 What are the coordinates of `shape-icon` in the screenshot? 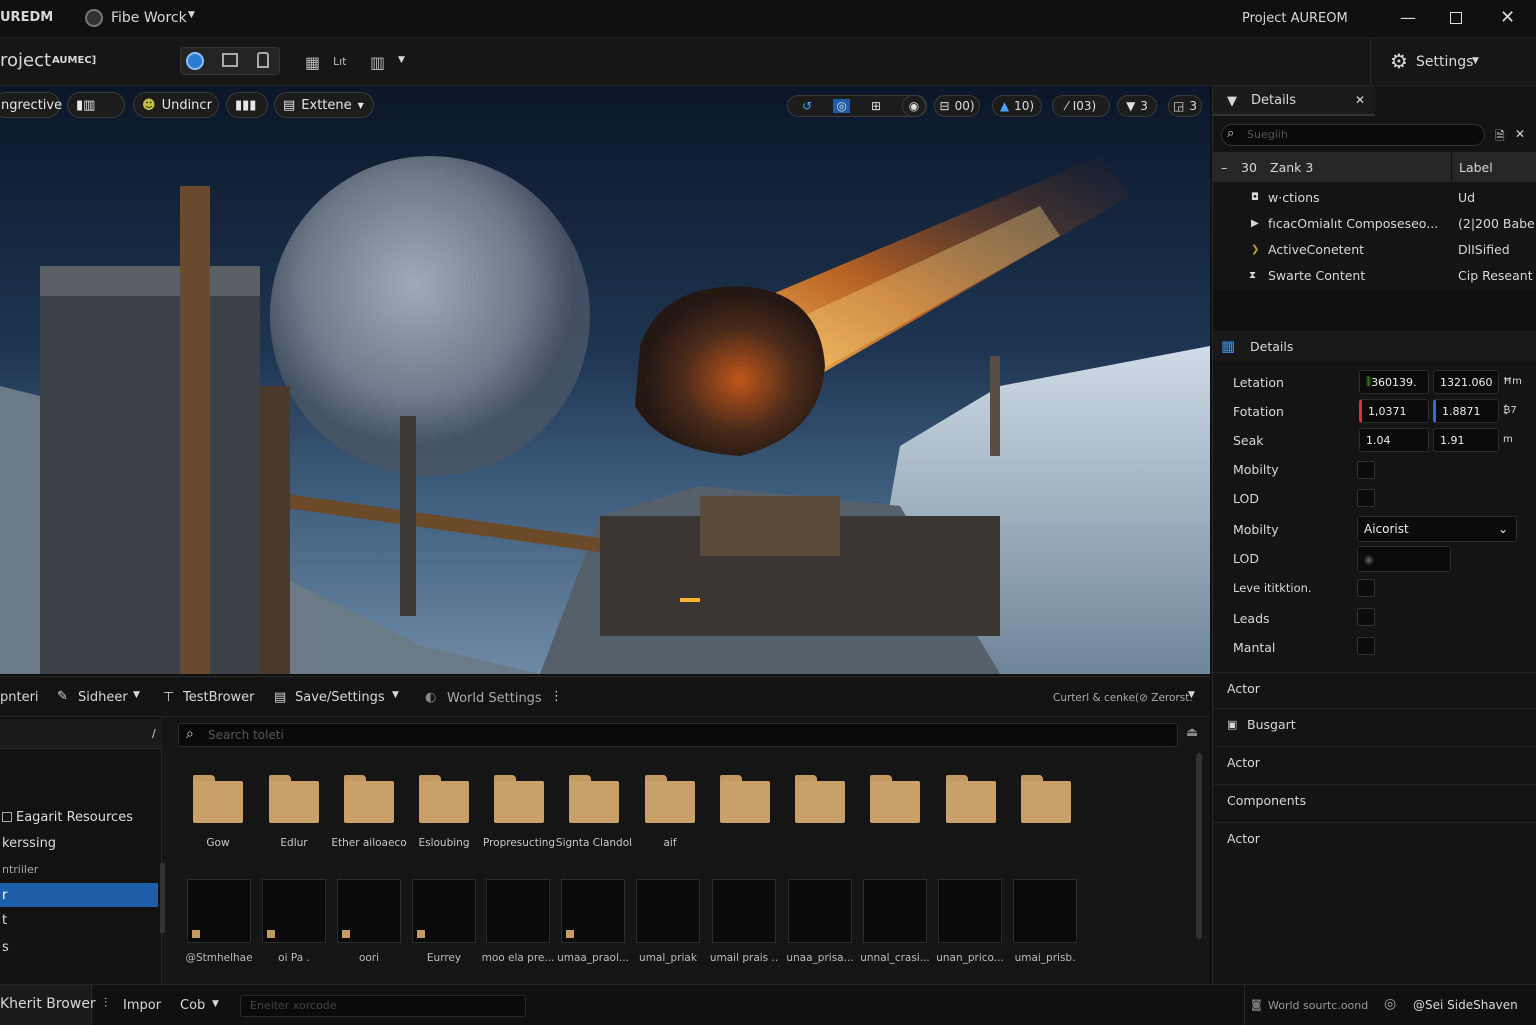 It's located at (263, 60).